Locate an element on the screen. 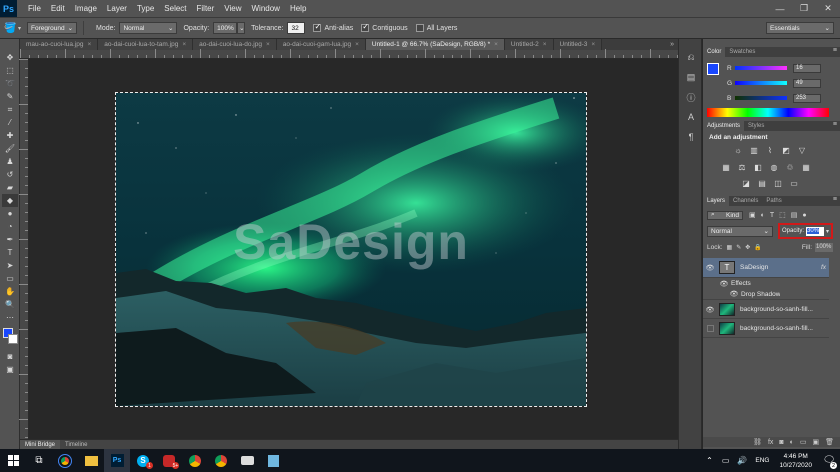 This screenshot has width=840, height=472. chrome-profile-icon is located at coordinates (195, 460).